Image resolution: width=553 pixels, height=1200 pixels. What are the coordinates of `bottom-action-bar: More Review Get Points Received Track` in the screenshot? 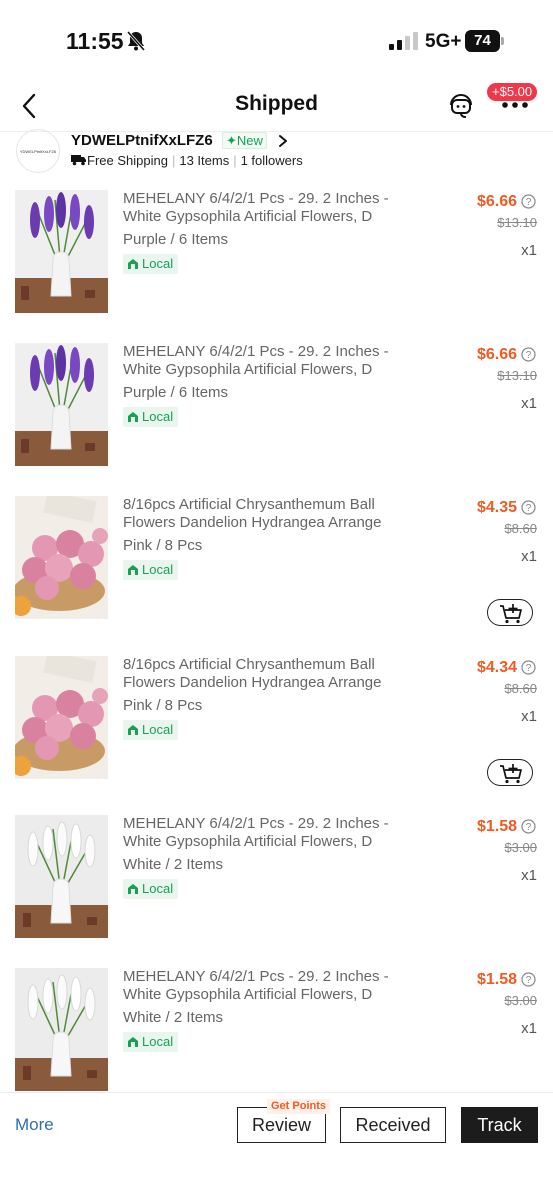 It's located at (276, 1146).